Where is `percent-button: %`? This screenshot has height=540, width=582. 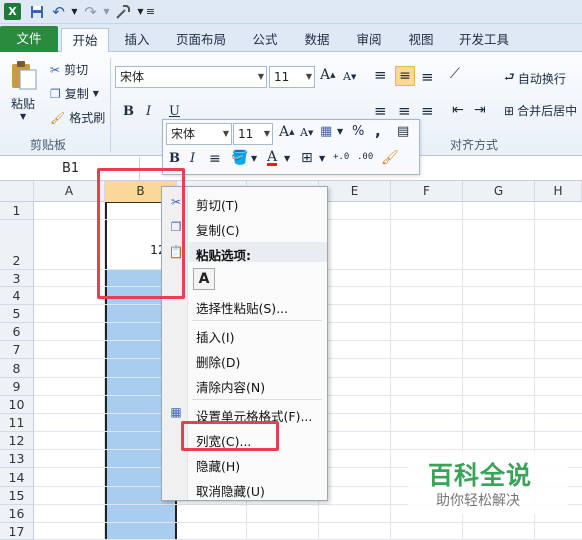 percent-button: % is located at coordinates (358, 131).